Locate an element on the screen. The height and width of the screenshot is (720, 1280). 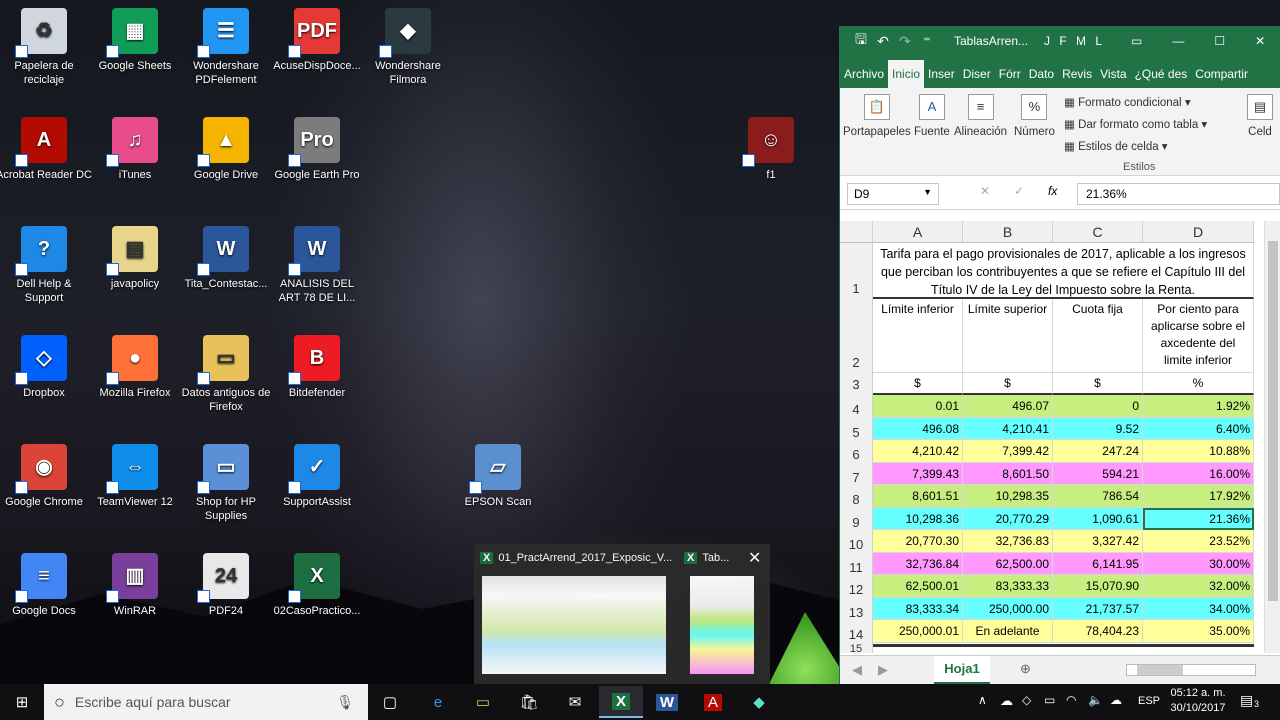
table-cell: 7,399.43 is located at coordinates (918, 473).